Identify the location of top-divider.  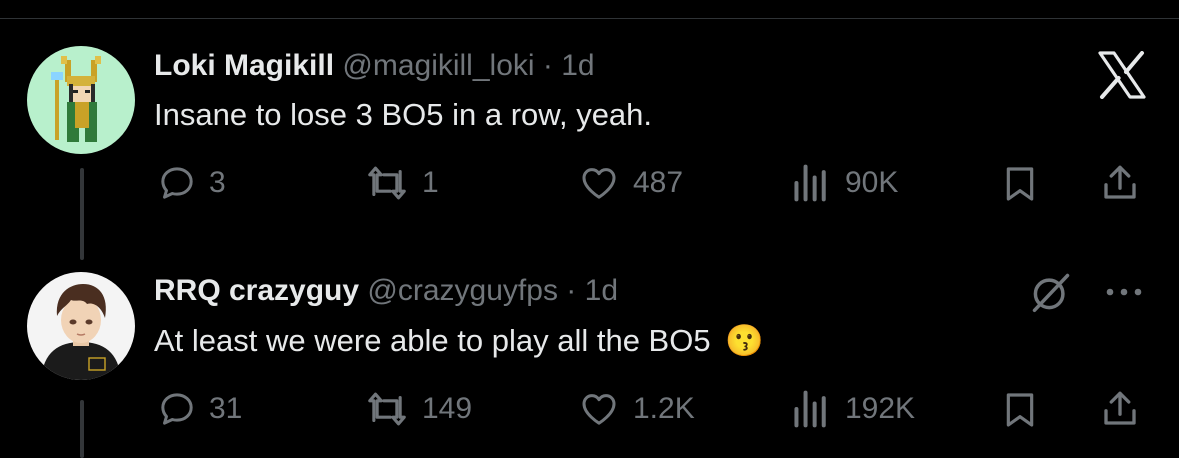
(589, 18).